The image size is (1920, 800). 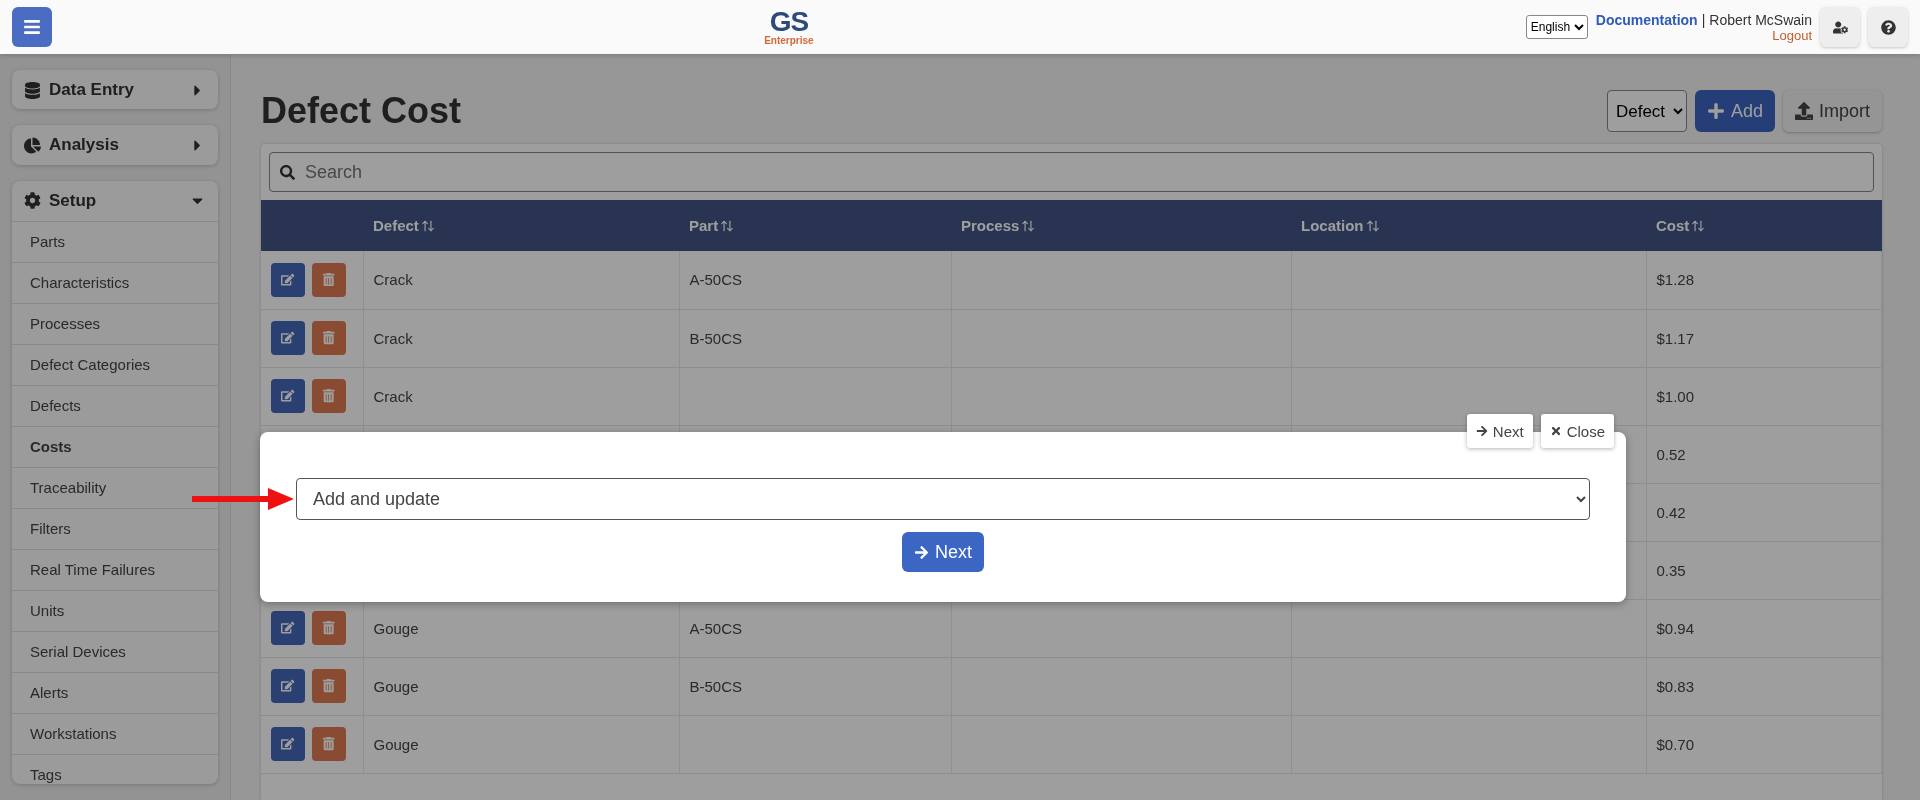 I want to click on logo-title: GS, so click(x=789, y=22).